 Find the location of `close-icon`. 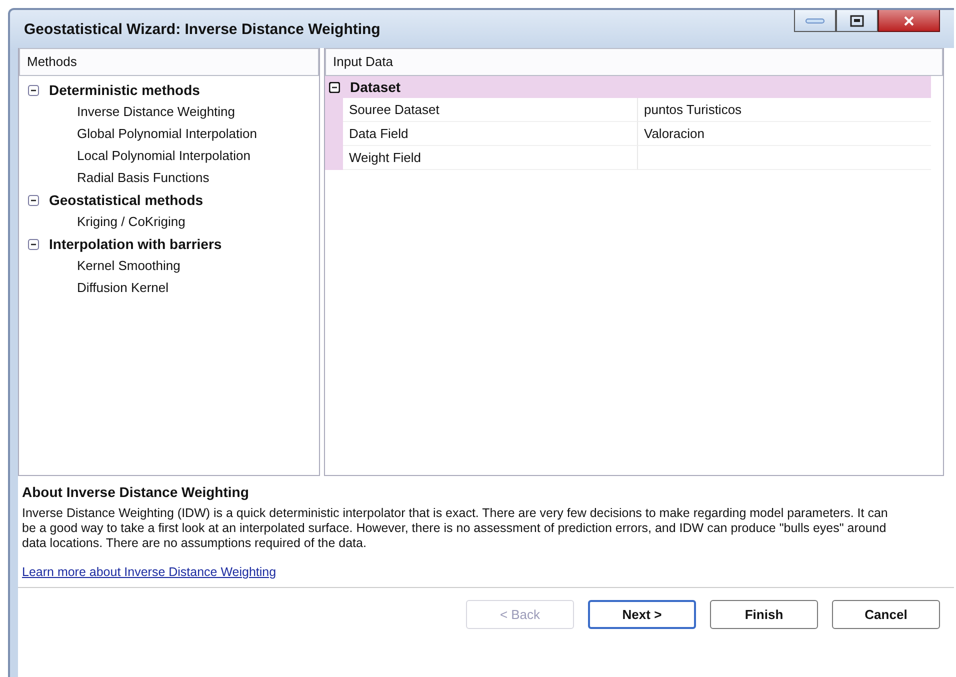

close-icon is located at coordinates (909, 21).